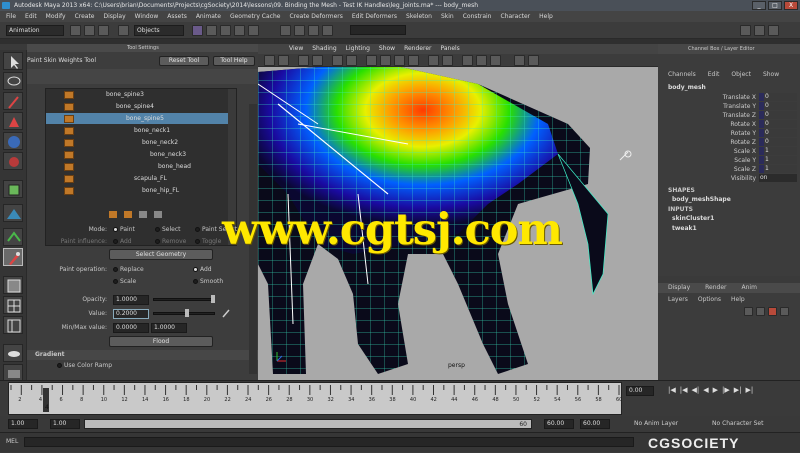 Image resolution: width=800 pixels, height=453 pixels. What do you see at coordinates (197, 30) in the screenshot?
I see `select-by-type-icon` at bounding box center [197, 30].